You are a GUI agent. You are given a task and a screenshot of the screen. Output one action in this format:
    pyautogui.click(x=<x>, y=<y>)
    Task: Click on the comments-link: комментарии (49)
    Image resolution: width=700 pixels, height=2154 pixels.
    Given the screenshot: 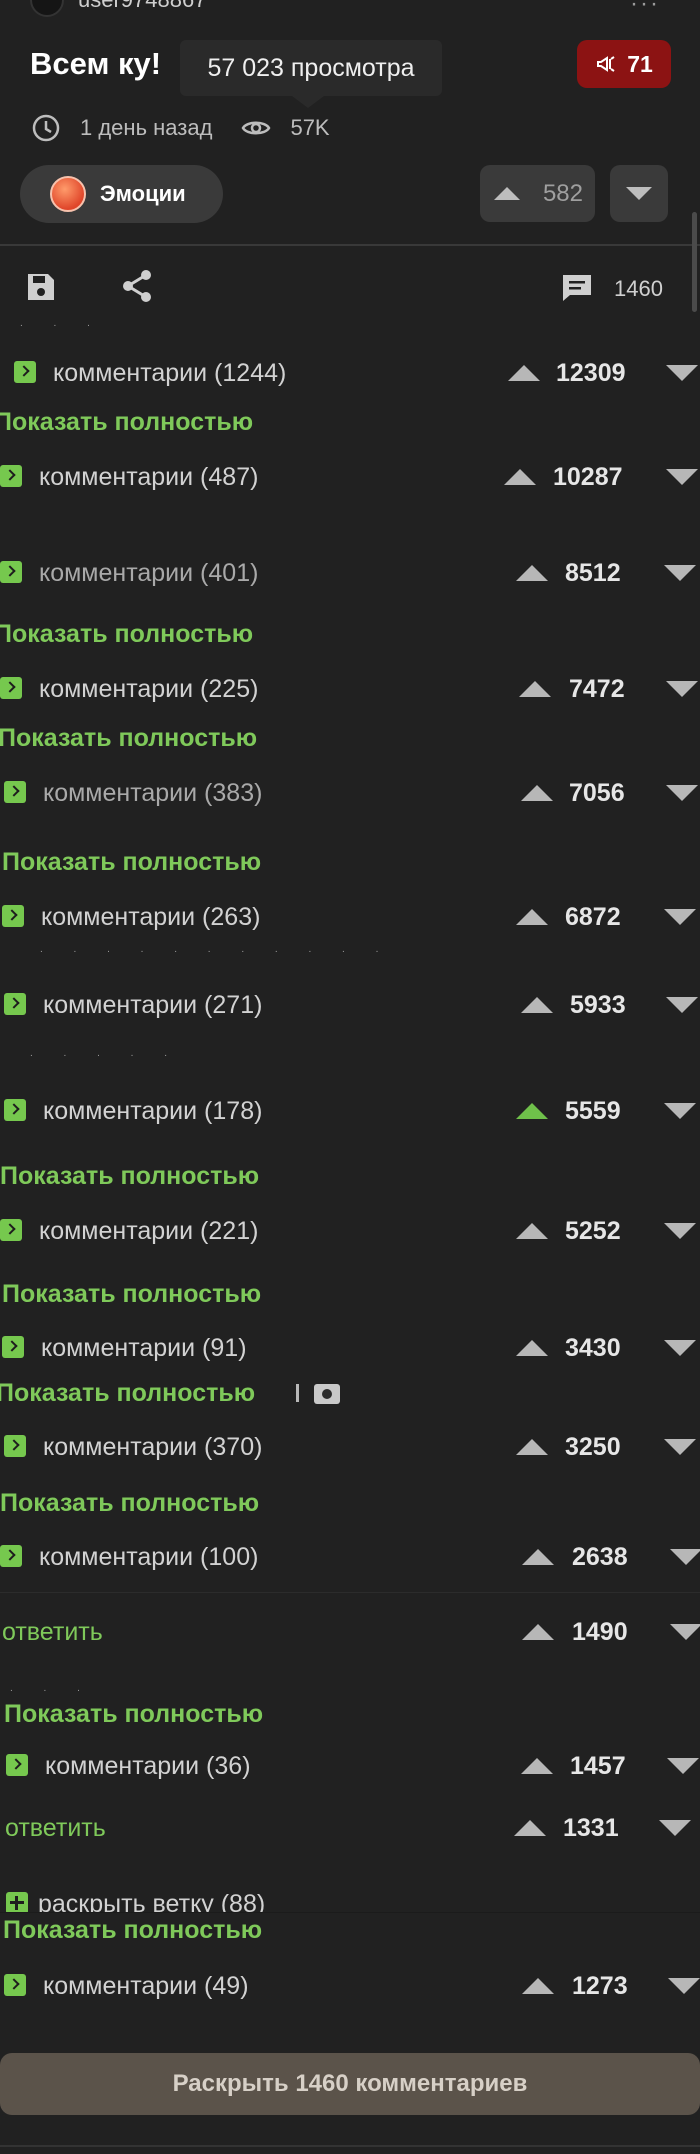 What is the action you would take?
    pyautogui.click(x=146, y=1986)
    